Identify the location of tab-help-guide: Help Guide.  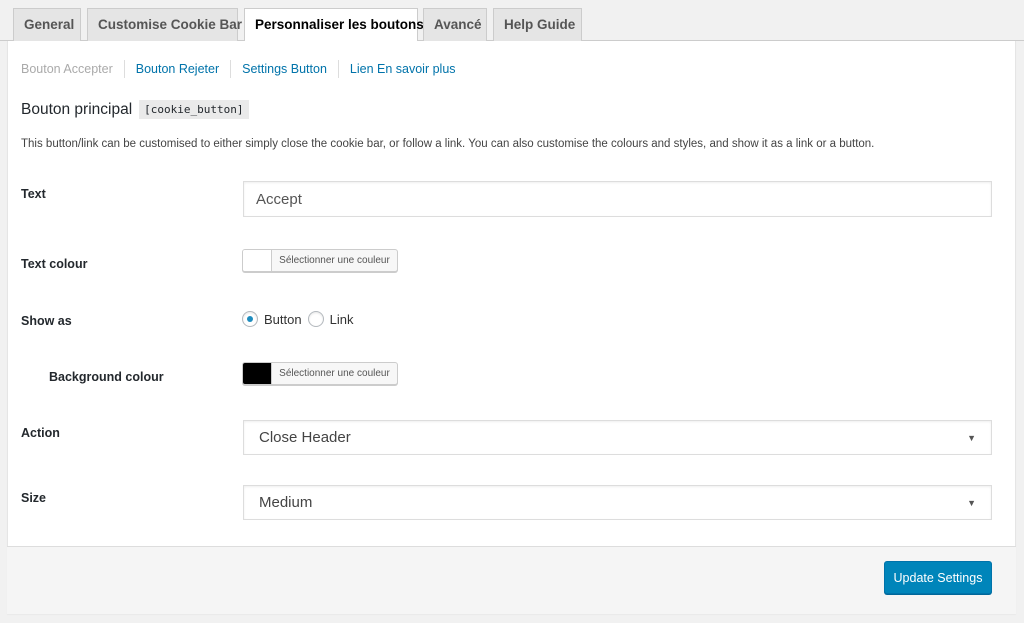
(537, 24).